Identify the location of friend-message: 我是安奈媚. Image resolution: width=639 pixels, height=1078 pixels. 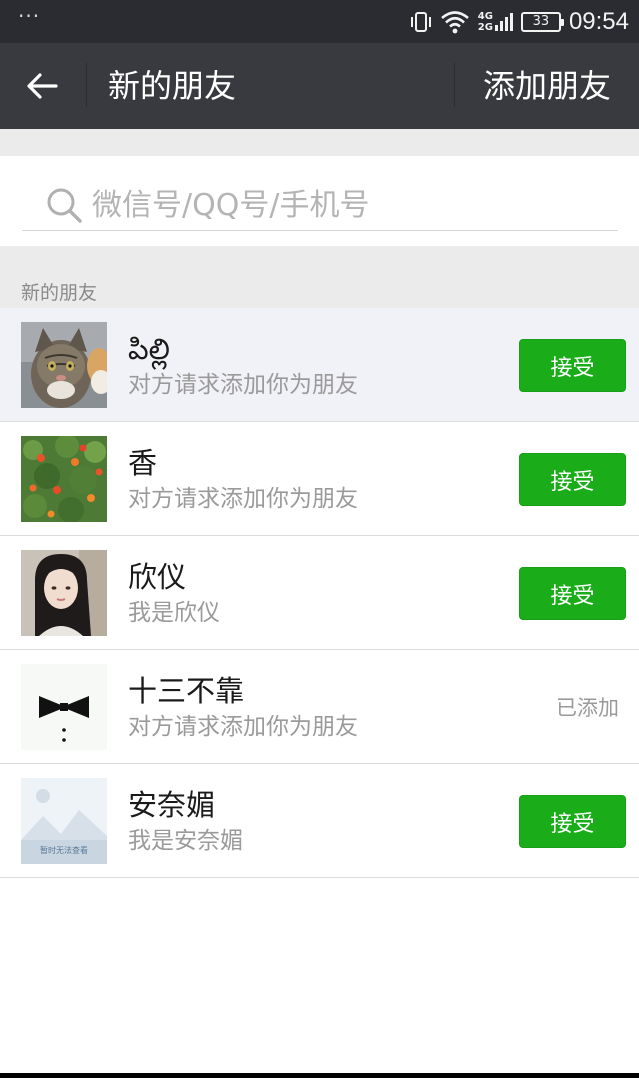
(185, 841).